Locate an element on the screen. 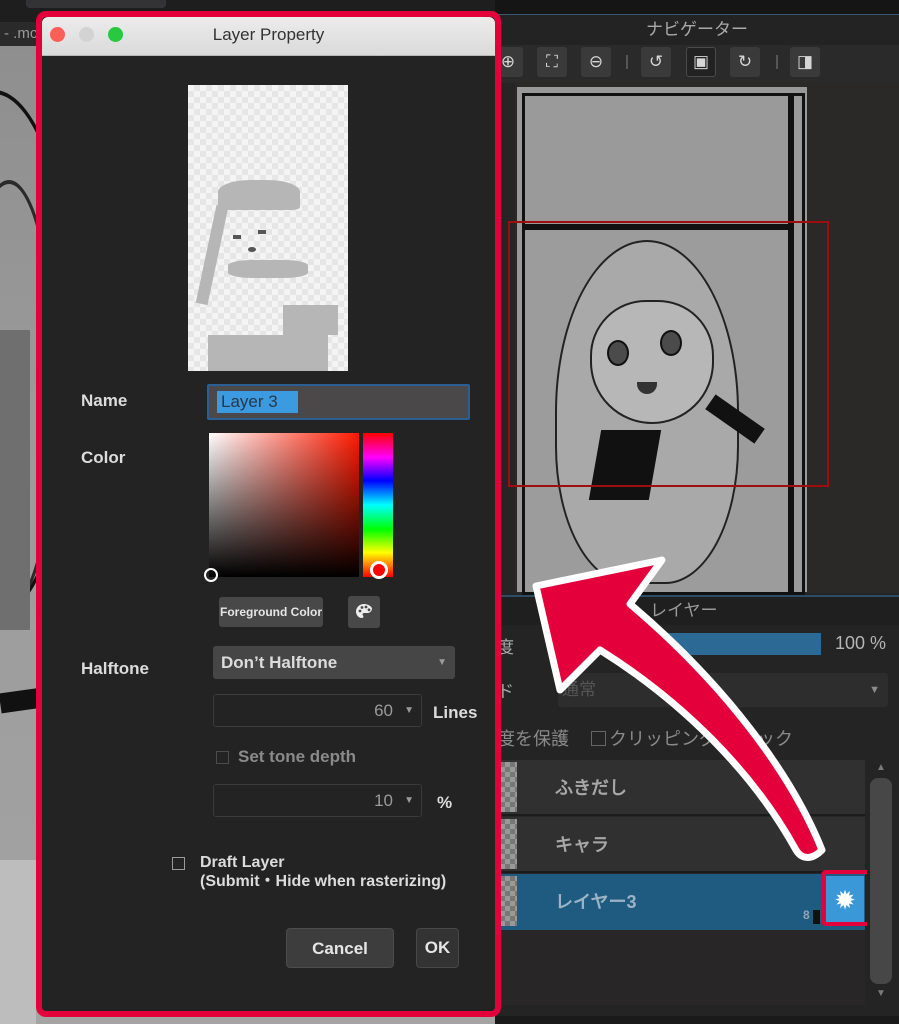 The image size is (899, 1024). set-tone-depth-checkbox is located at coordinates (222, 757).